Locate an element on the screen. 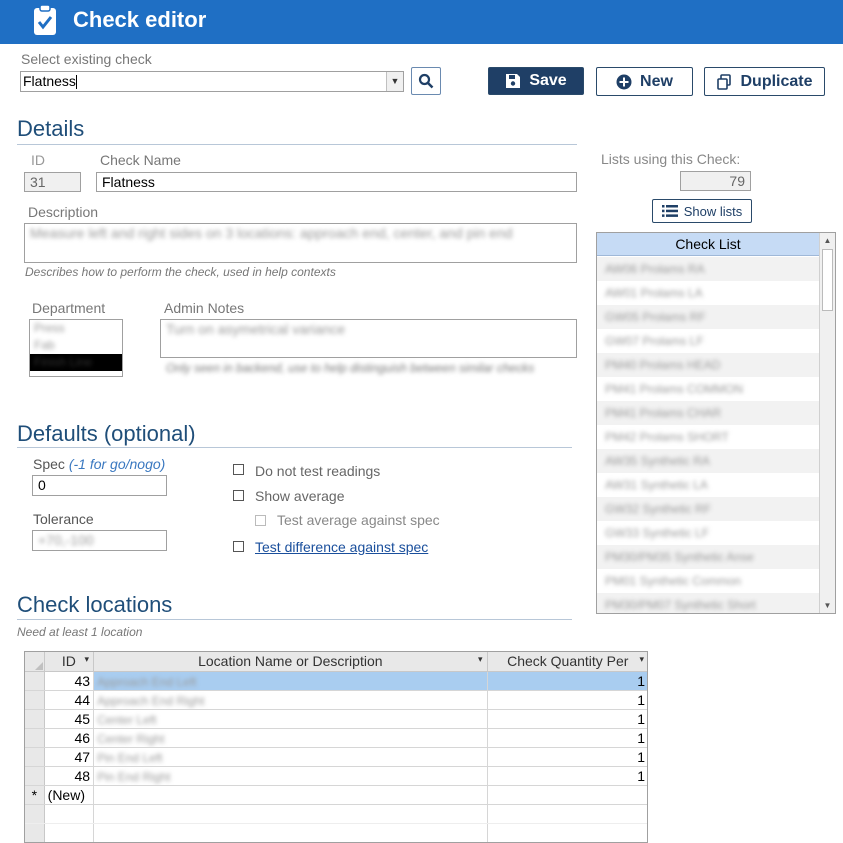  location-id-cell: 48 is located at coordinates (69, 776).